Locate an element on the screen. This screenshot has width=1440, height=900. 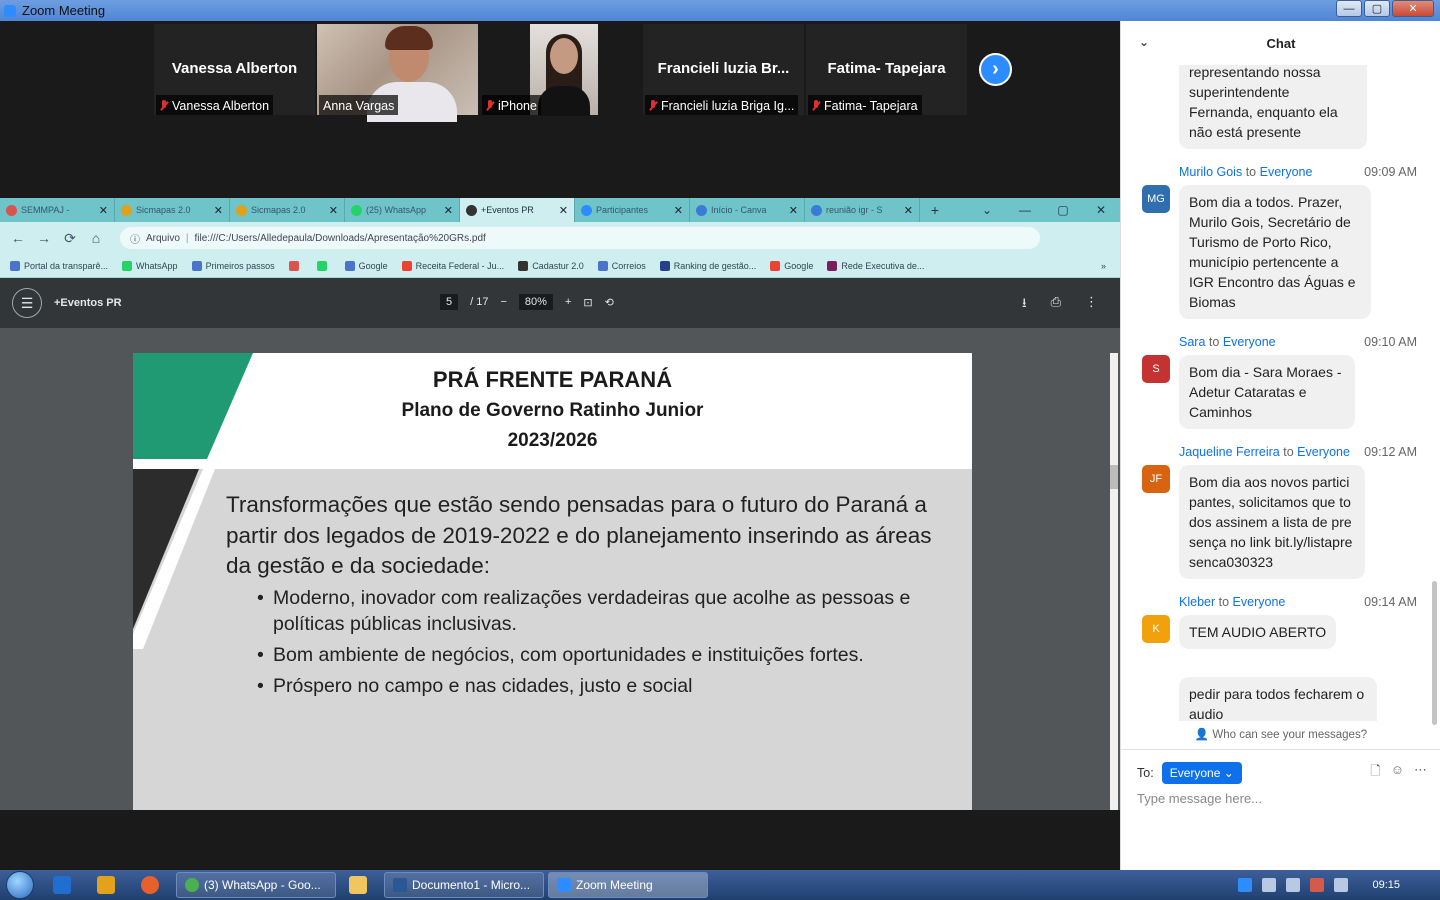
participant-tile: iPhone is located at coordinates (560, 70).